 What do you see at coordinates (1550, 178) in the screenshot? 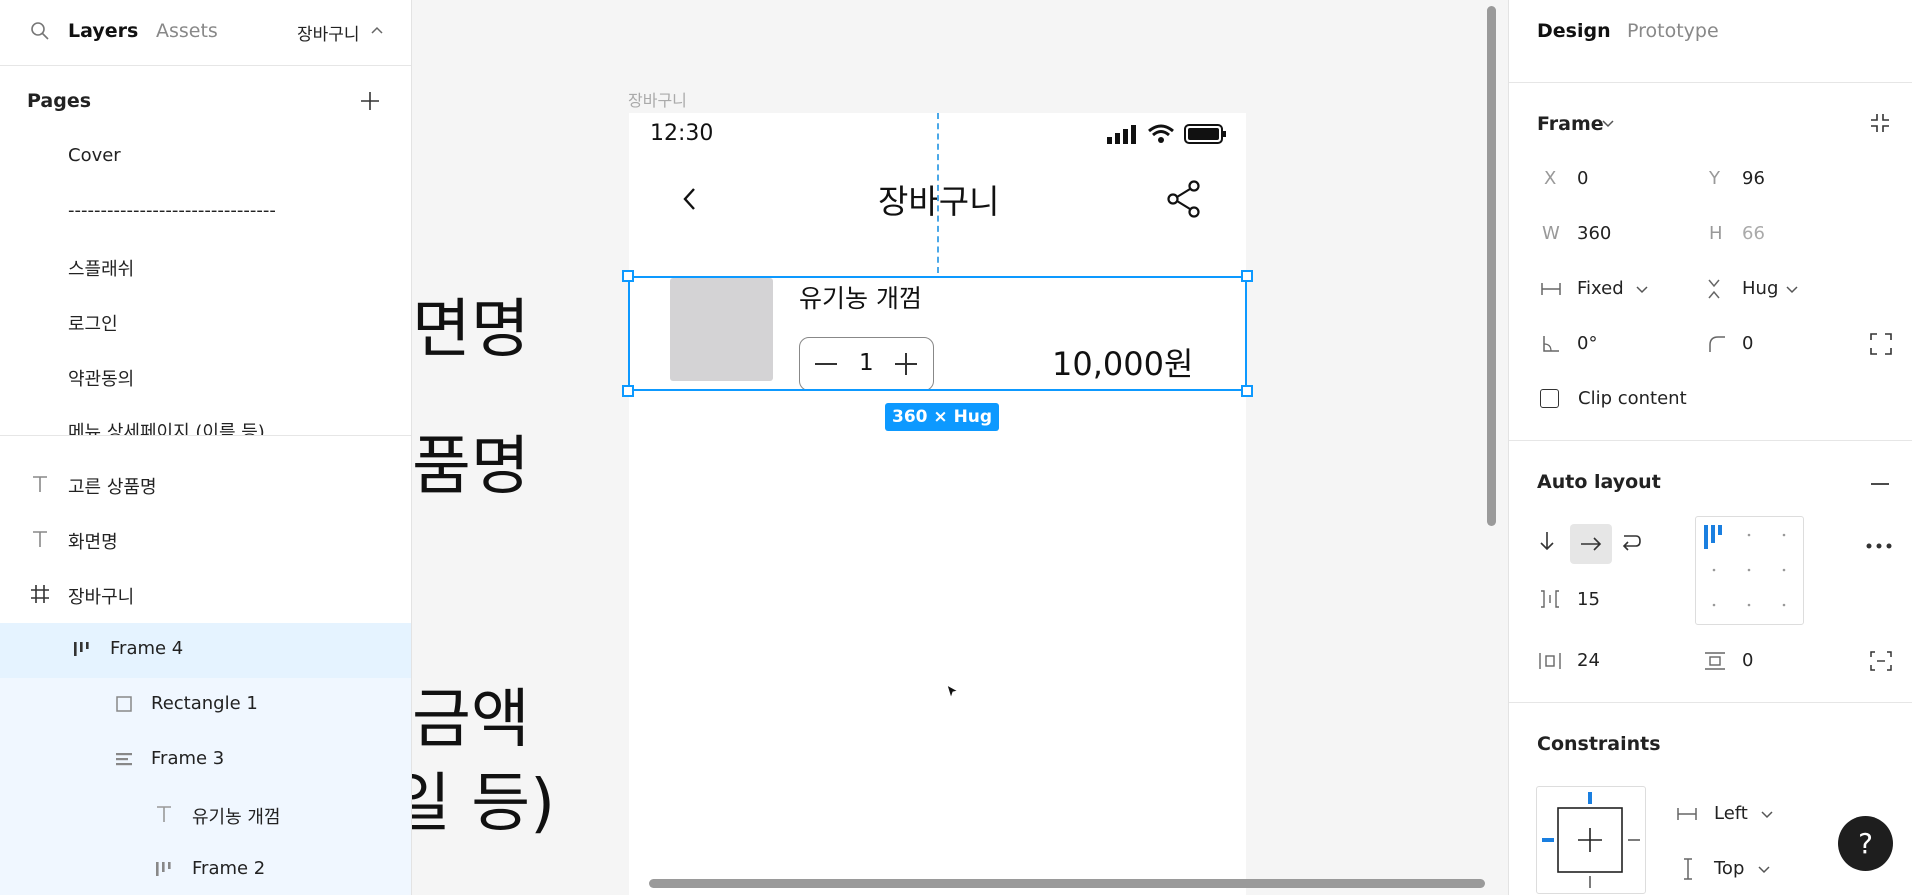
I see `x-label: X` at bounding box center [1550, 178].